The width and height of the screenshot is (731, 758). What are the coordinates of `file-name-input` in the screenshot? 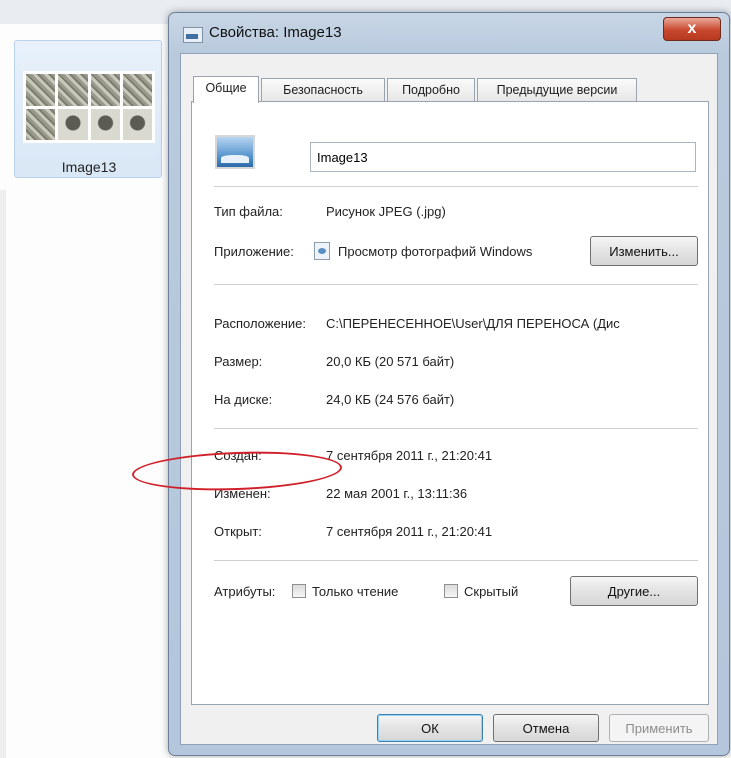 It's located at (503, 157).